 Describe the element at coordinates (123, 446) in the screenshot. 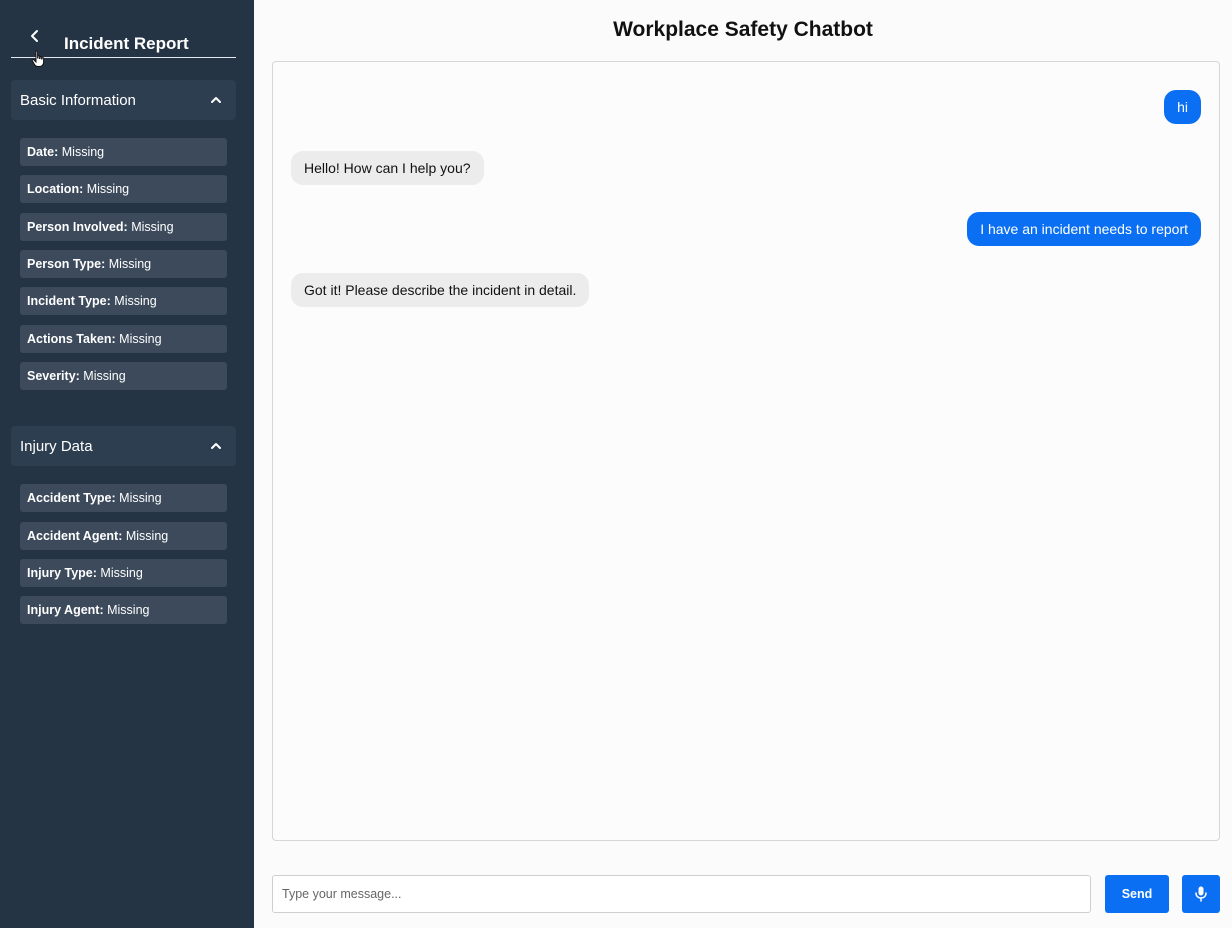

I see `section-injury-data: Injury Data` at that location.